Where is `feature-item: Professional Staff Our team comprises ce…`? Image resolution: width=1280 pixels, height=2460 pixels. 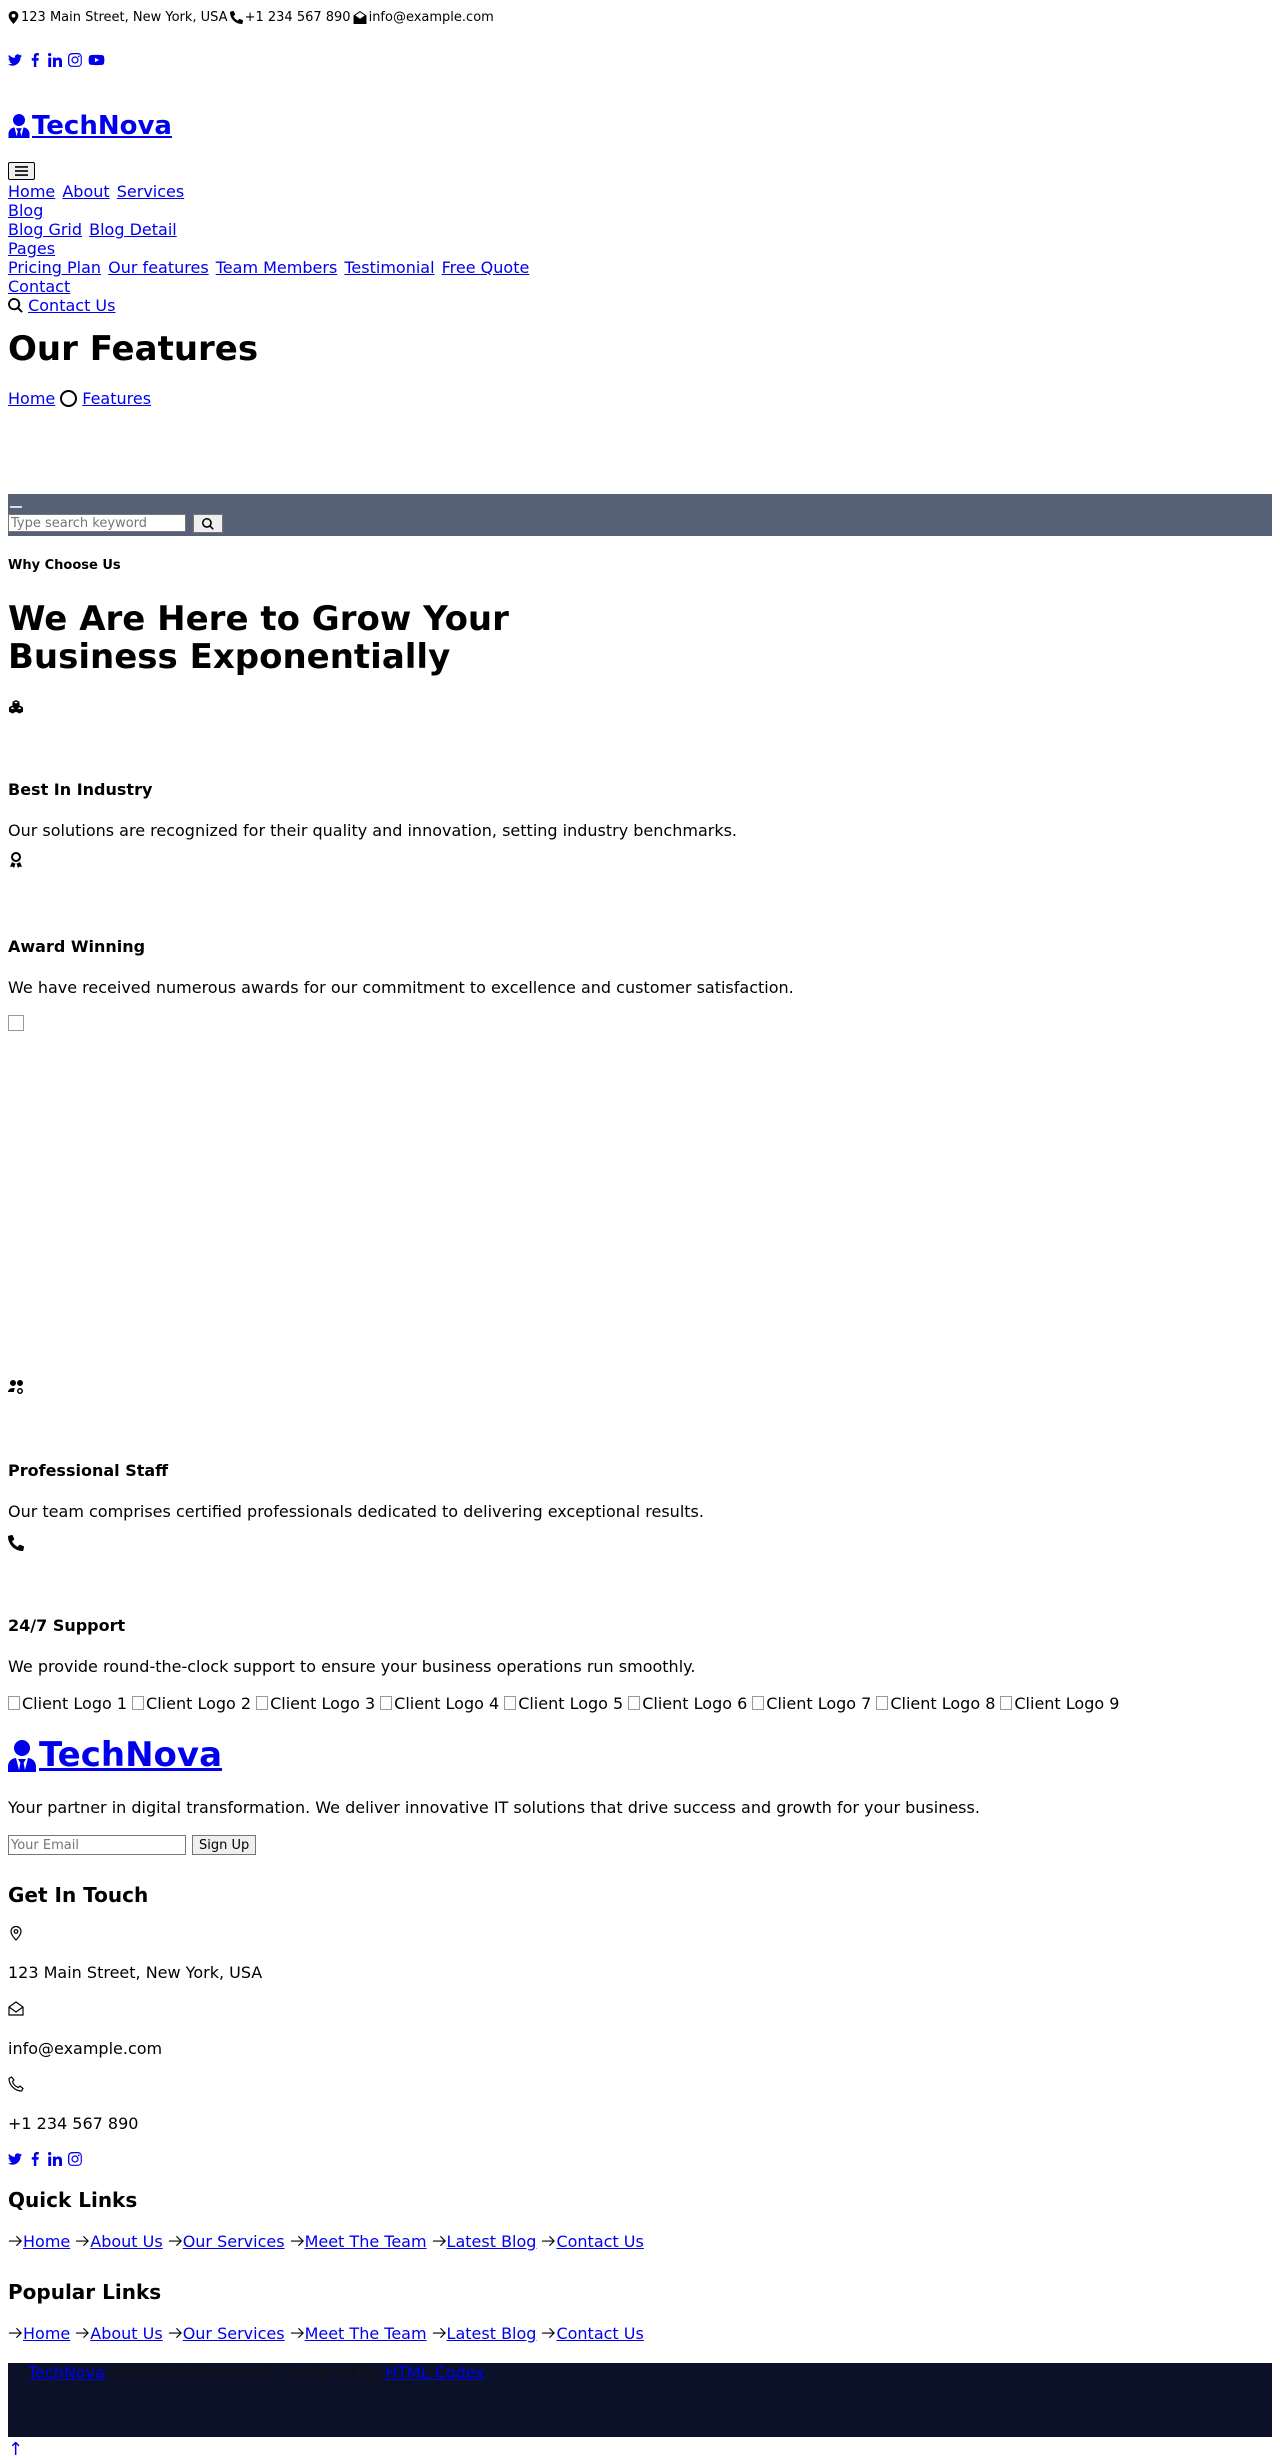 feature-item: Professional Staff Our team comprises ce… is located at coordinates (640, 1450).